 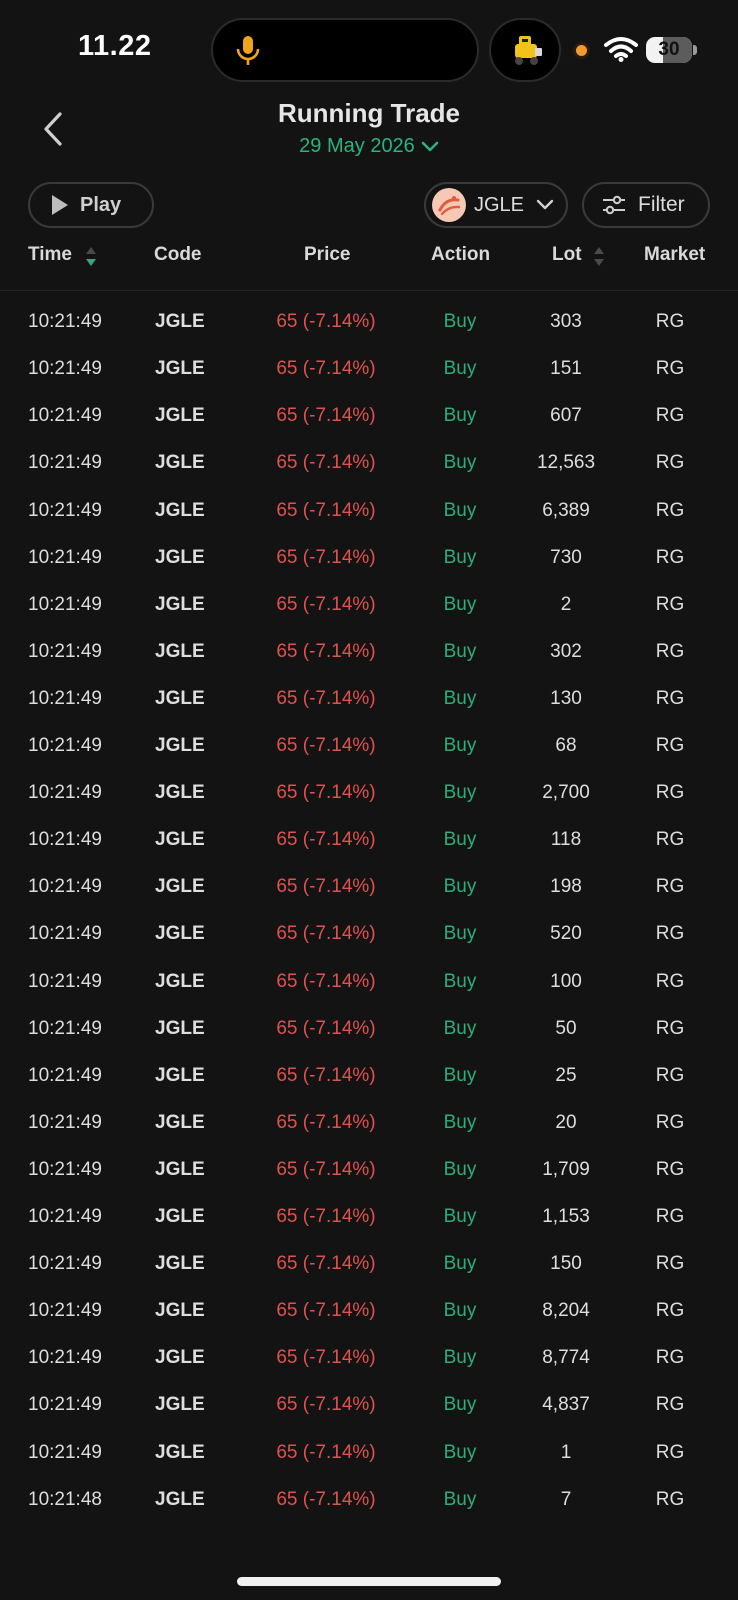 I want to click on table-row: 10:21:49 JGLE 65 (-7.14%) Buy 50 RG, so click(x=369, y=1030).